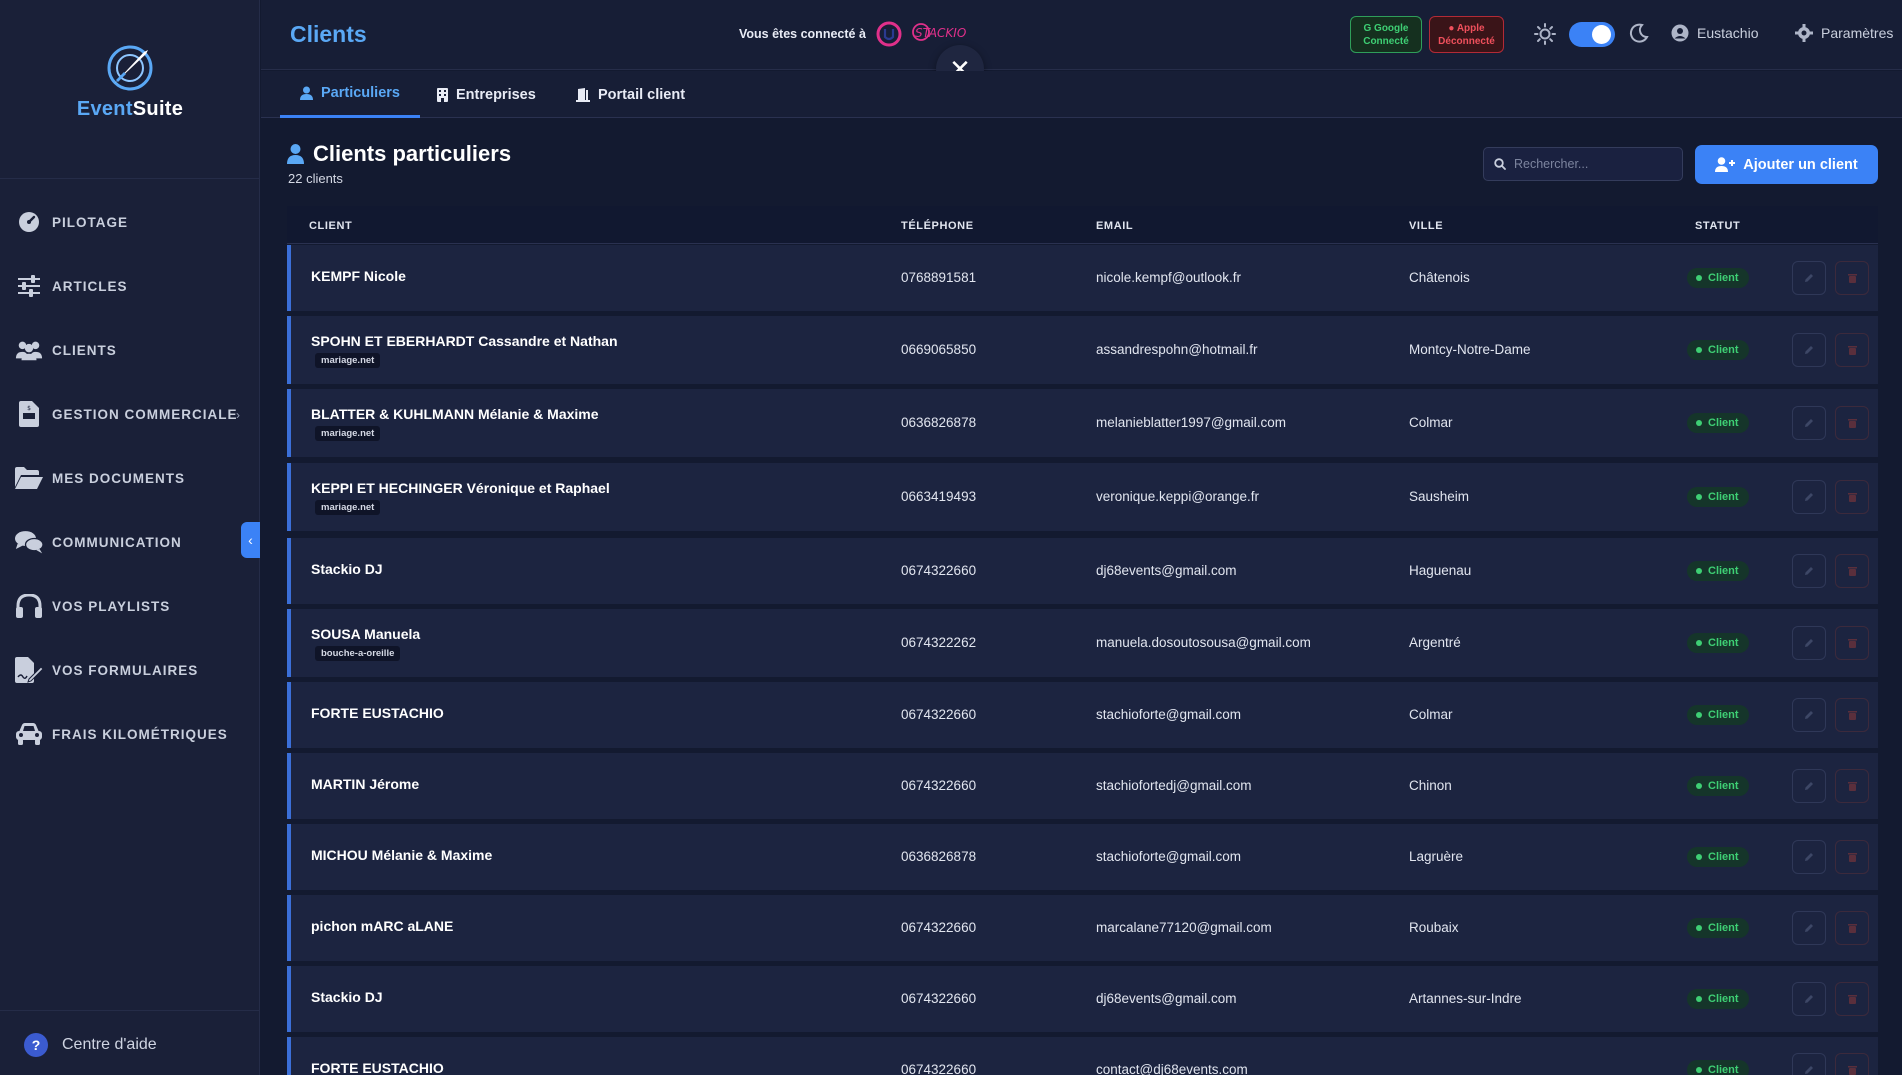 Image resolution: width=1902 pixels, height=1075 pixels. What do you see at coordinates (412, 153) in the screenshot?
I see `section-title-text: Clients particuliers` at bounding box center [412, 153].